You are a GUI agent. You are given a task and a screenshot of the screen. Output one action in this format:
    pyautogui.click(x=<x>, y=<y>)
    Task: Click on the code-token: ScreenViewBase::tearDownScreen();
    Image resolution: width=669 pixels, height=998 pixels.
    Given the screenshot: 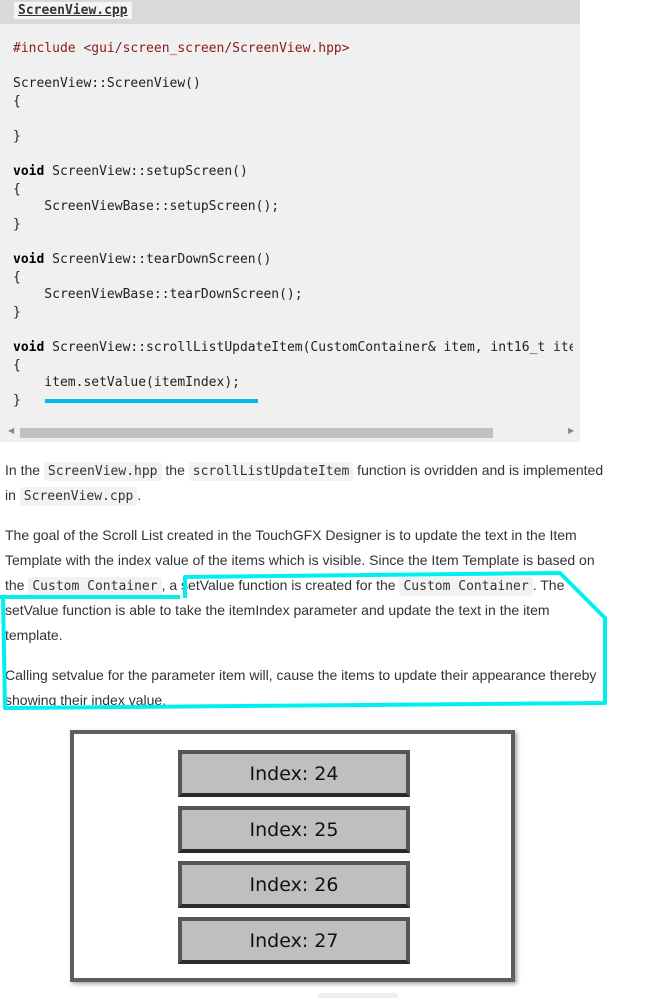 What is the action you would take?
    pyautogui.click(x=158, y=295)
    